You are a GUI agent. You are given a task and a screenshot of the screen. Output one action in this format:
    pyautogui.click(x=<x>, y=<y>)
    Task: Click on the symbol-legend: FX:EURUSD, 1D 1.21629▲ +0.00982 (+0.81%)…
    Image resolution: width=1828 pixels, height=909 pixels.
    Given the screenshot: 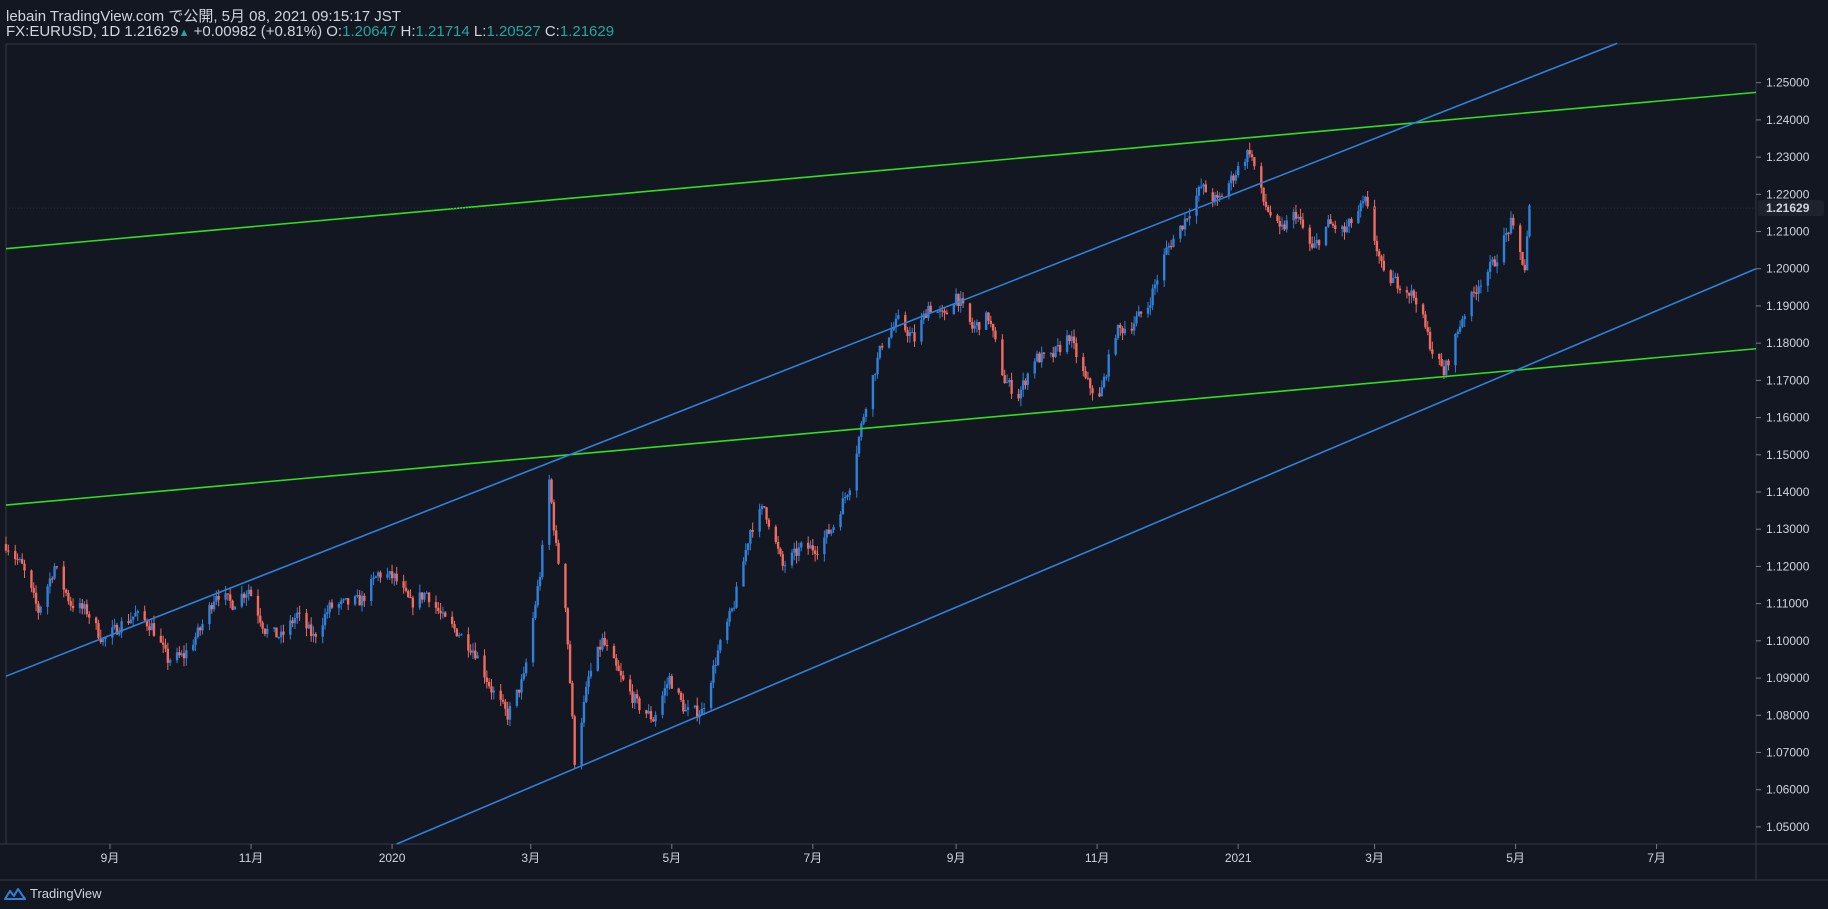 What is the action you would take?
    pyautogui.click(x=310, y=31)
    